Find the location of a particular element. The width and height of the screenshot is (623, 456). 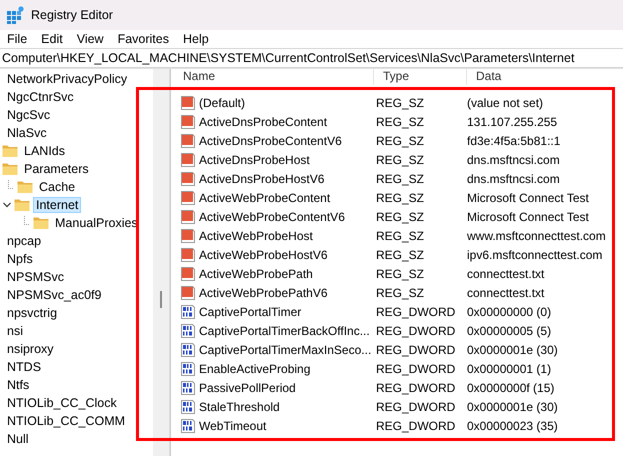

value-name: ActiveWebProbeHost is located at coordinates (256, 235).